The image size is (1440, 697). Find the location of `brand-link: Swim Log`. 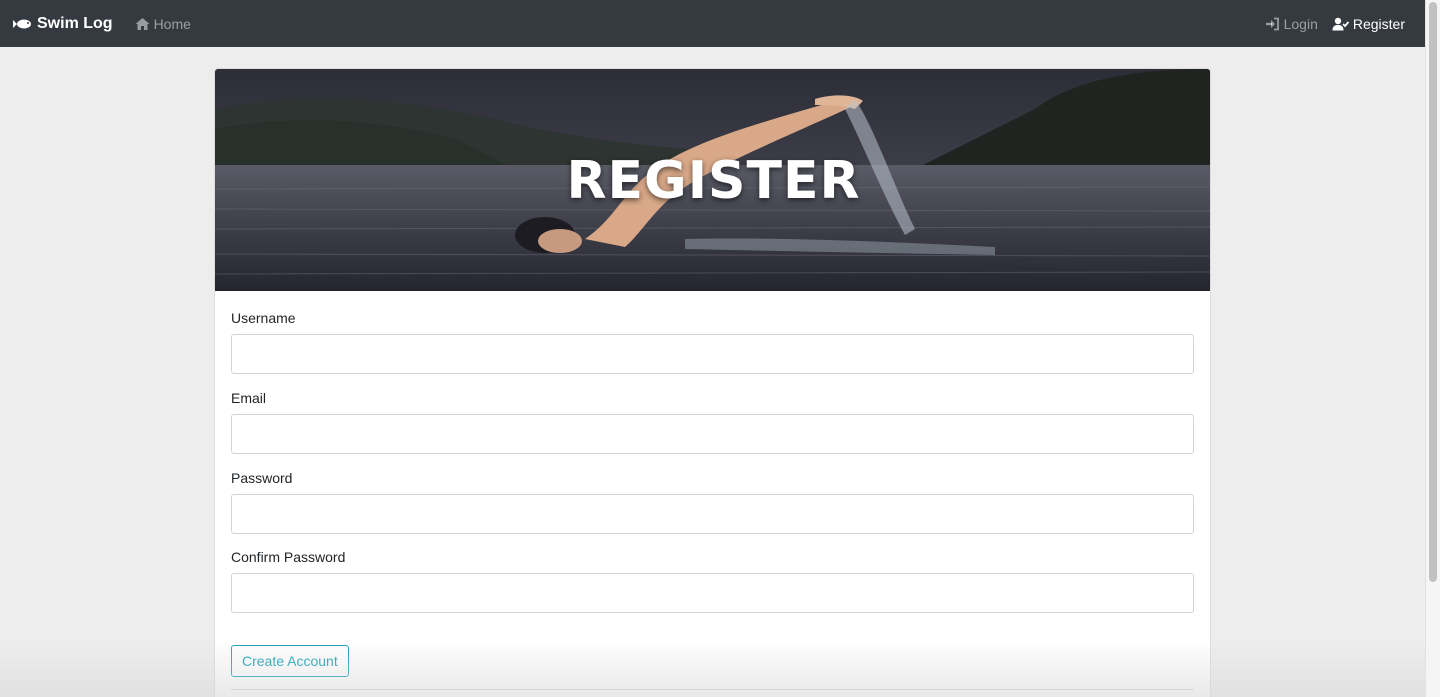

brand-link: Swim Log is located at coordinates (63, 24).